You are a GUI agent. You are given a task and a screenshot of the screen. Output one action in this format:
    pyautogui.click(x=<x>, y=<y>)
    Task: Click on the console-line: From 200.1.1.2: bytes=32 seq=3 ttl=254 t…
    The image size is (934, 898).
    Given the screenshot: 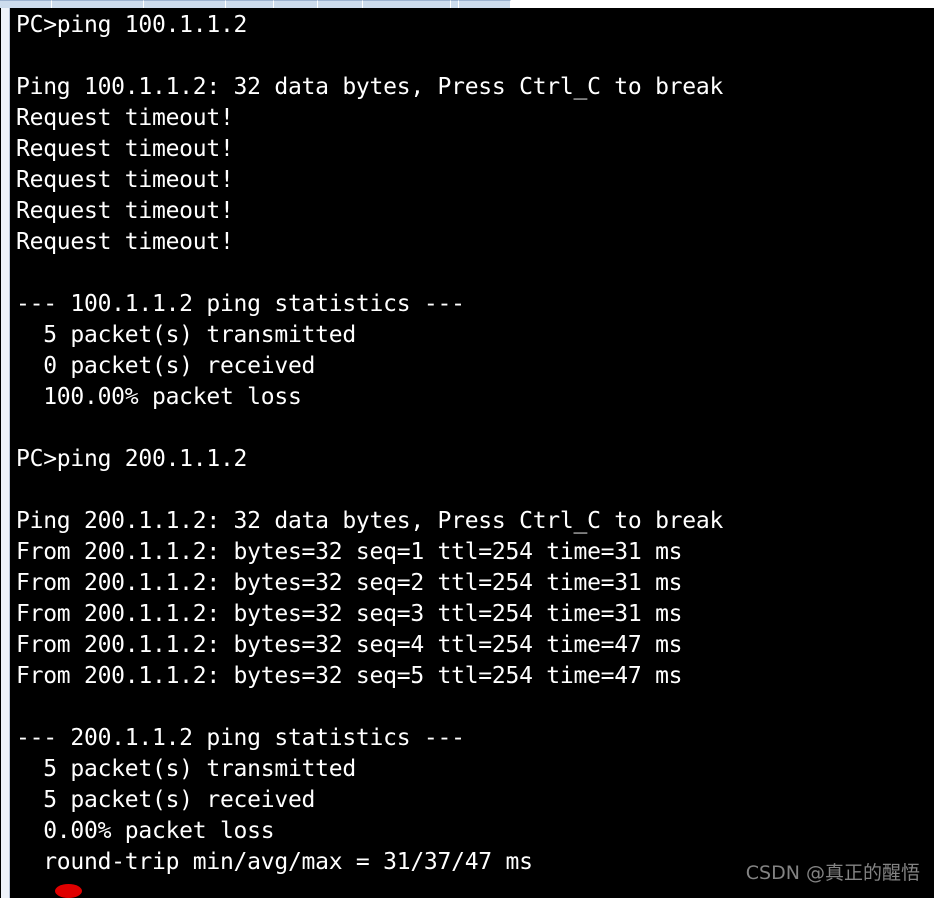 What is the action you would take?
    pyautogui.click(x=349, y=614)
    